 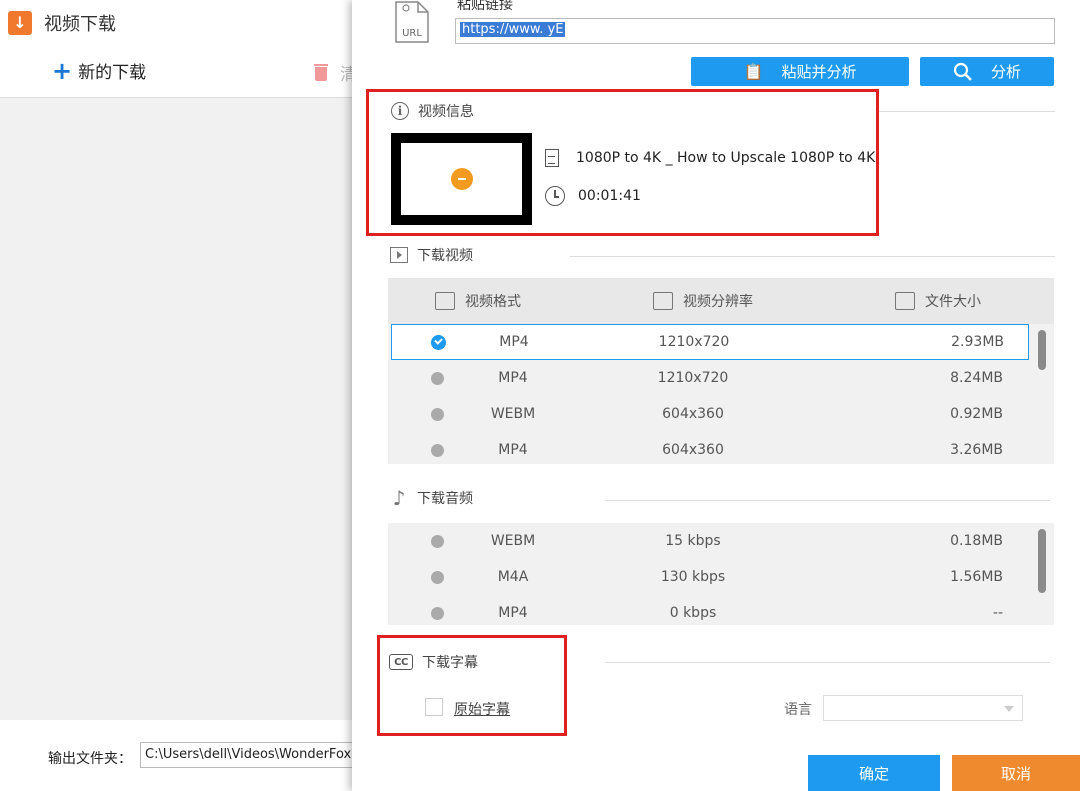 I want to click on new-download-label: 新的下载, so click(x=112, y=70).